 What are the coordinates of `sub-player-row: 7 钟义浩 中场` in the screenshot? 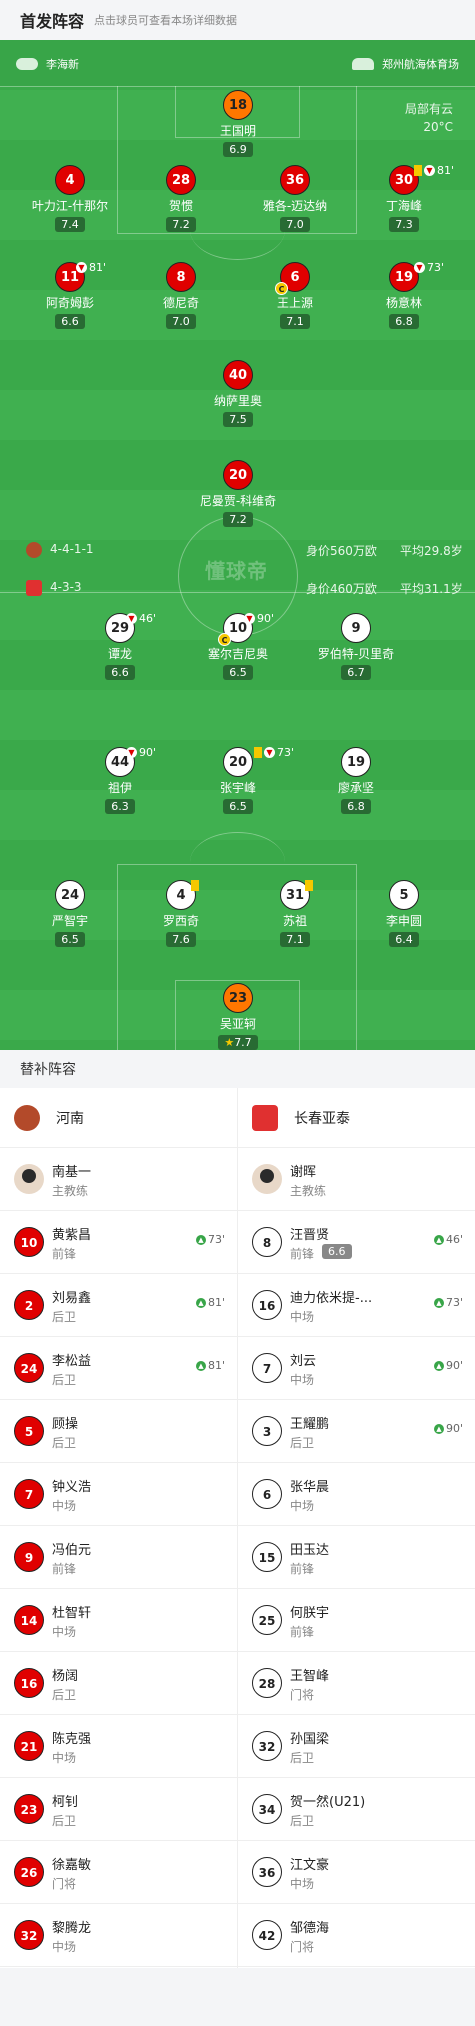 It's located at (118, 1494).